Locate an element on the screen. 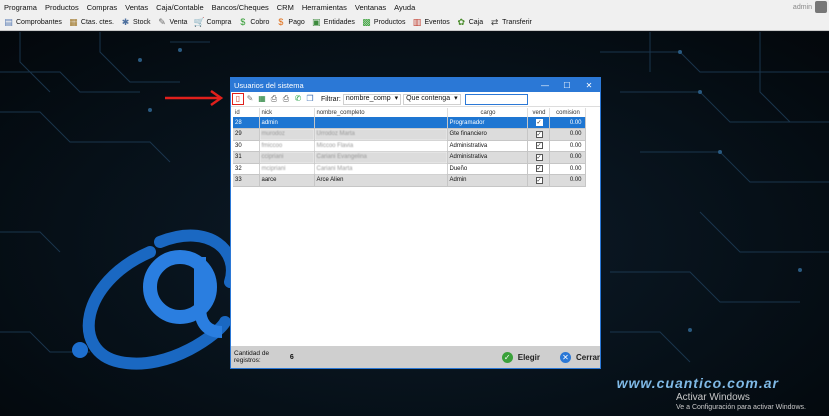  red-arrow-annotation is located at coordinates (194, 98).